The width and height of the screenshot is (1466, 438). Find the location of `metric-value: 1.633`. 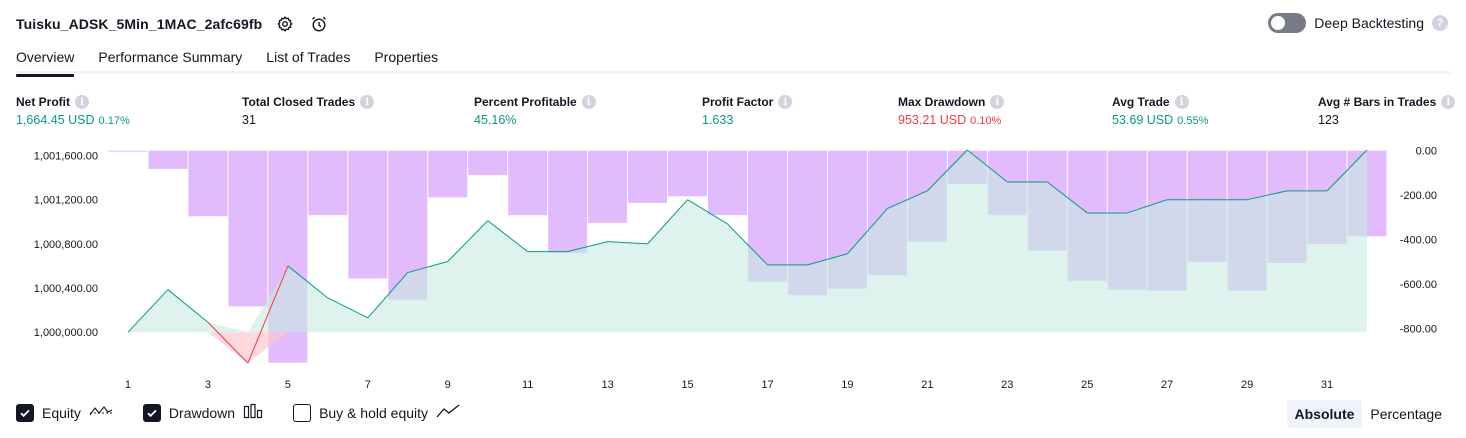

metric-value: 1.633 is located at coordinates (718, 120).